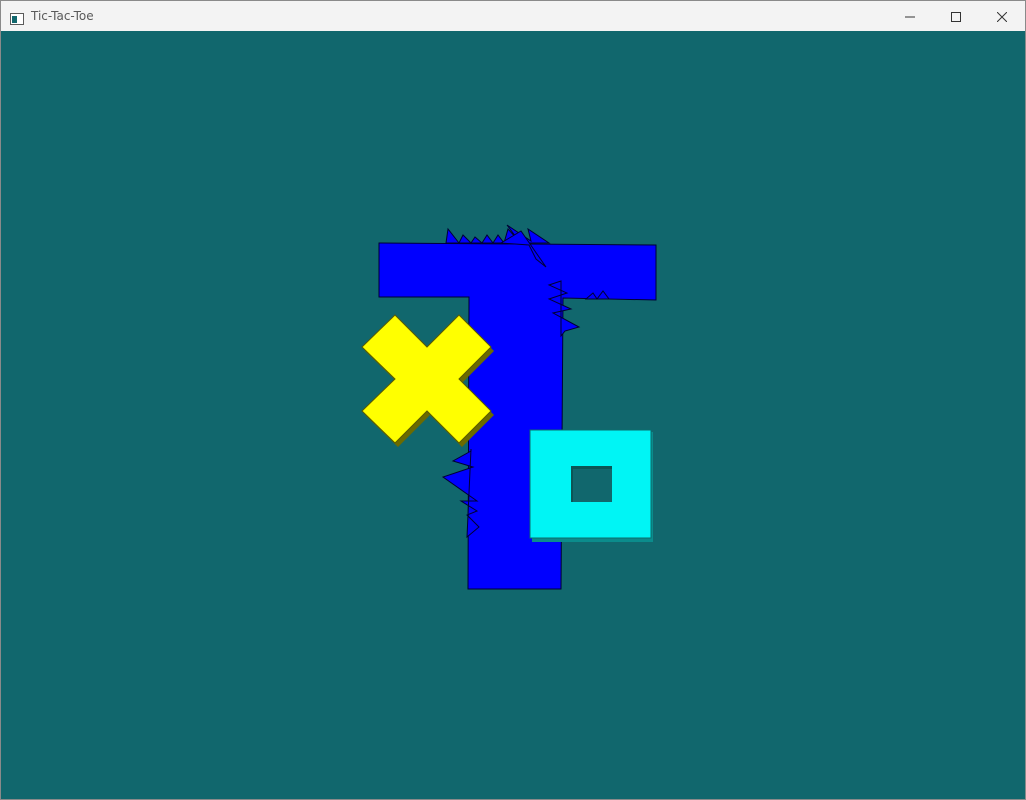 This screenshot has width=1026, height=800. I want to click on title-bar: Tic-Tac-Toe, so click(513, 16).